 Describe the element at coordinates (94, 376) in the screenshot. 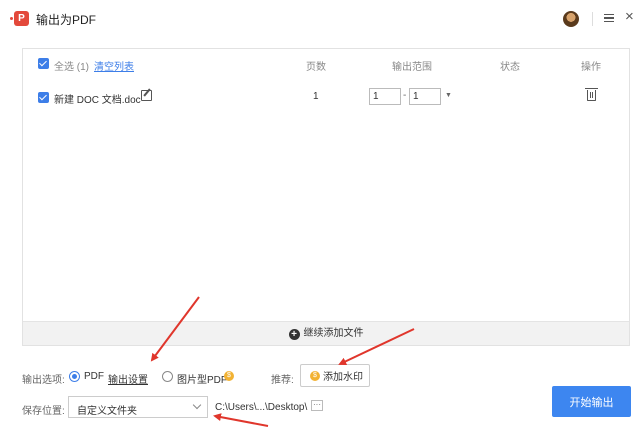

I see `radio-pdf-label: PDF` at that location.